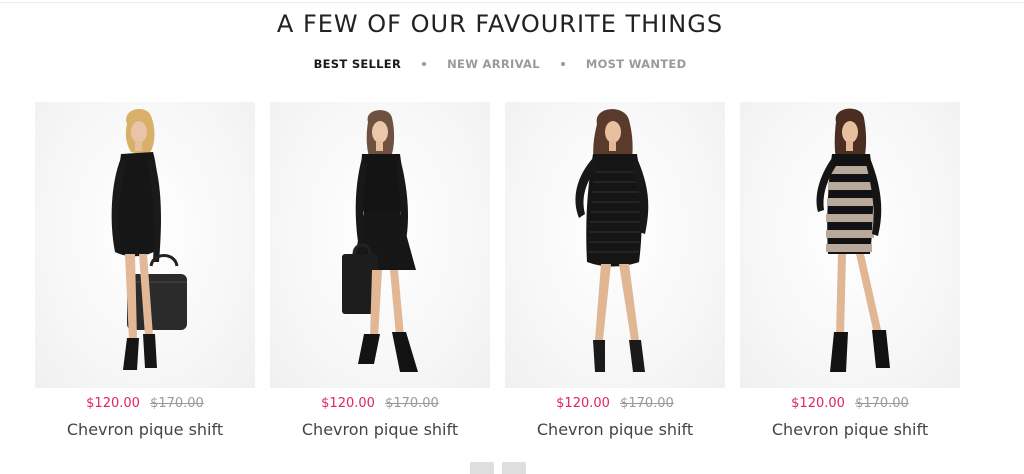 This screenshot has height=474, width=1024. I want to click on model-black-knit-dress-image, so click(612, 240).